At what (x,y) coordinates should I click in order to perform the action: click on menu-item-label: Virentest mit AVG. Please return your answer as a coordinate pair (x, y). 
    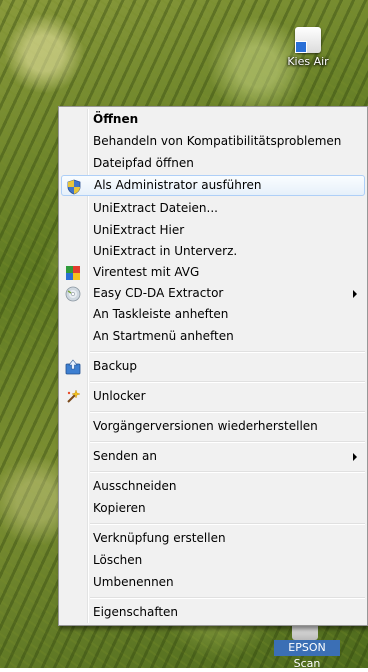
    Looking at the image, I should click on (146, 272).